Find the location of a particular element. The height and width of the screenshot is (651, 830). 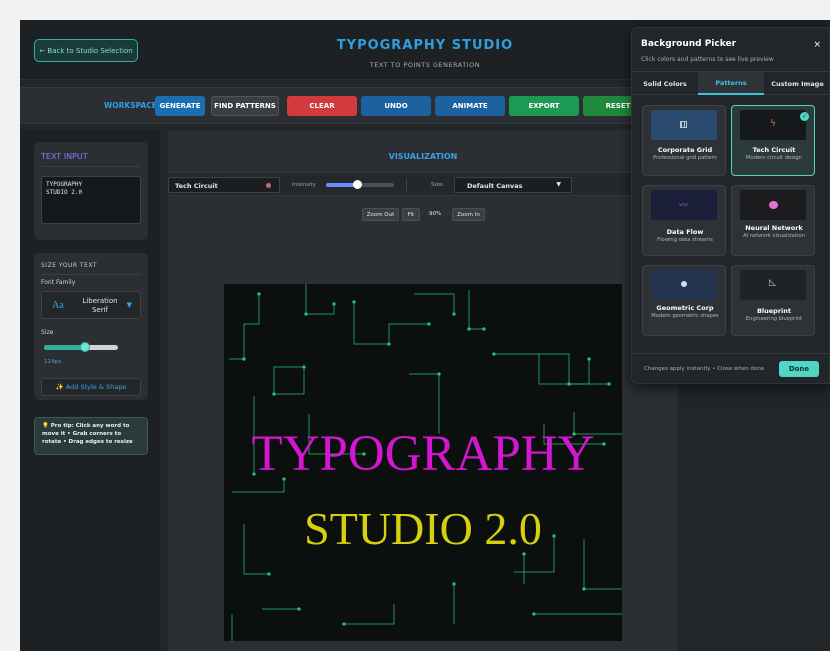

pattern-name: Geometric Corp is located at coordinates (685, 308).